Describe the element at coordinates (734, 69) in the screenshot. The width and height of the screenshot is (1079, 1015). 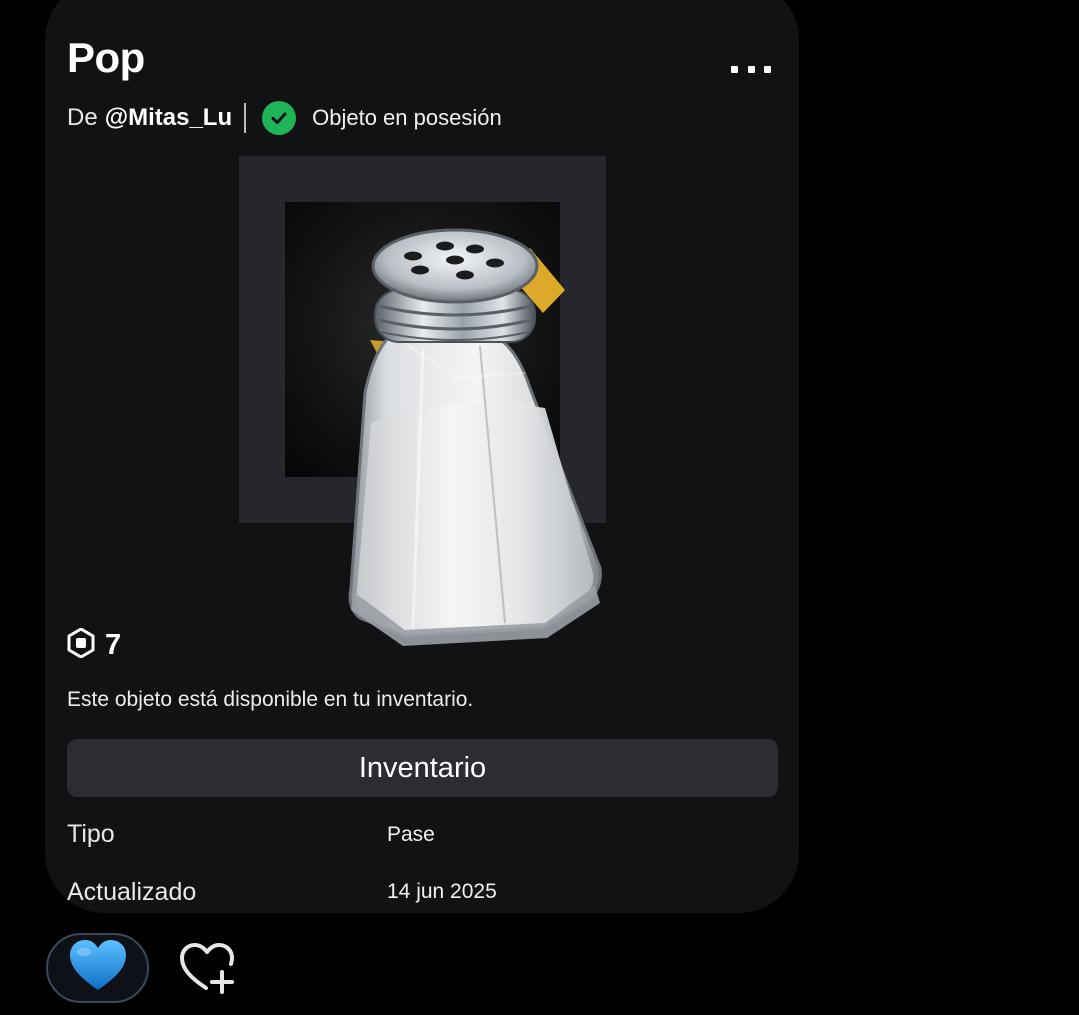
I see `more-options-icon` at that location.